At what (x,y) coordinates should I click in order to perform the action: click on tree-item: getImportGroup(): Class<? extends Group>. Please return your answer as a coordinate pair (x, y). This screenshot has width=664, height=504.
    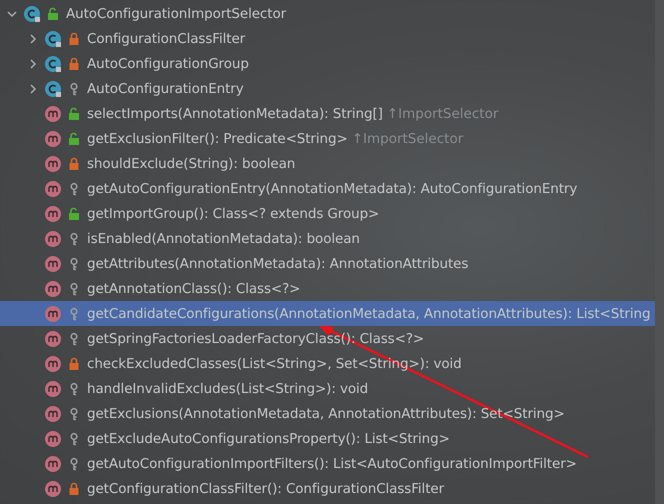
    Looking at the image, I should click on (327, 213).